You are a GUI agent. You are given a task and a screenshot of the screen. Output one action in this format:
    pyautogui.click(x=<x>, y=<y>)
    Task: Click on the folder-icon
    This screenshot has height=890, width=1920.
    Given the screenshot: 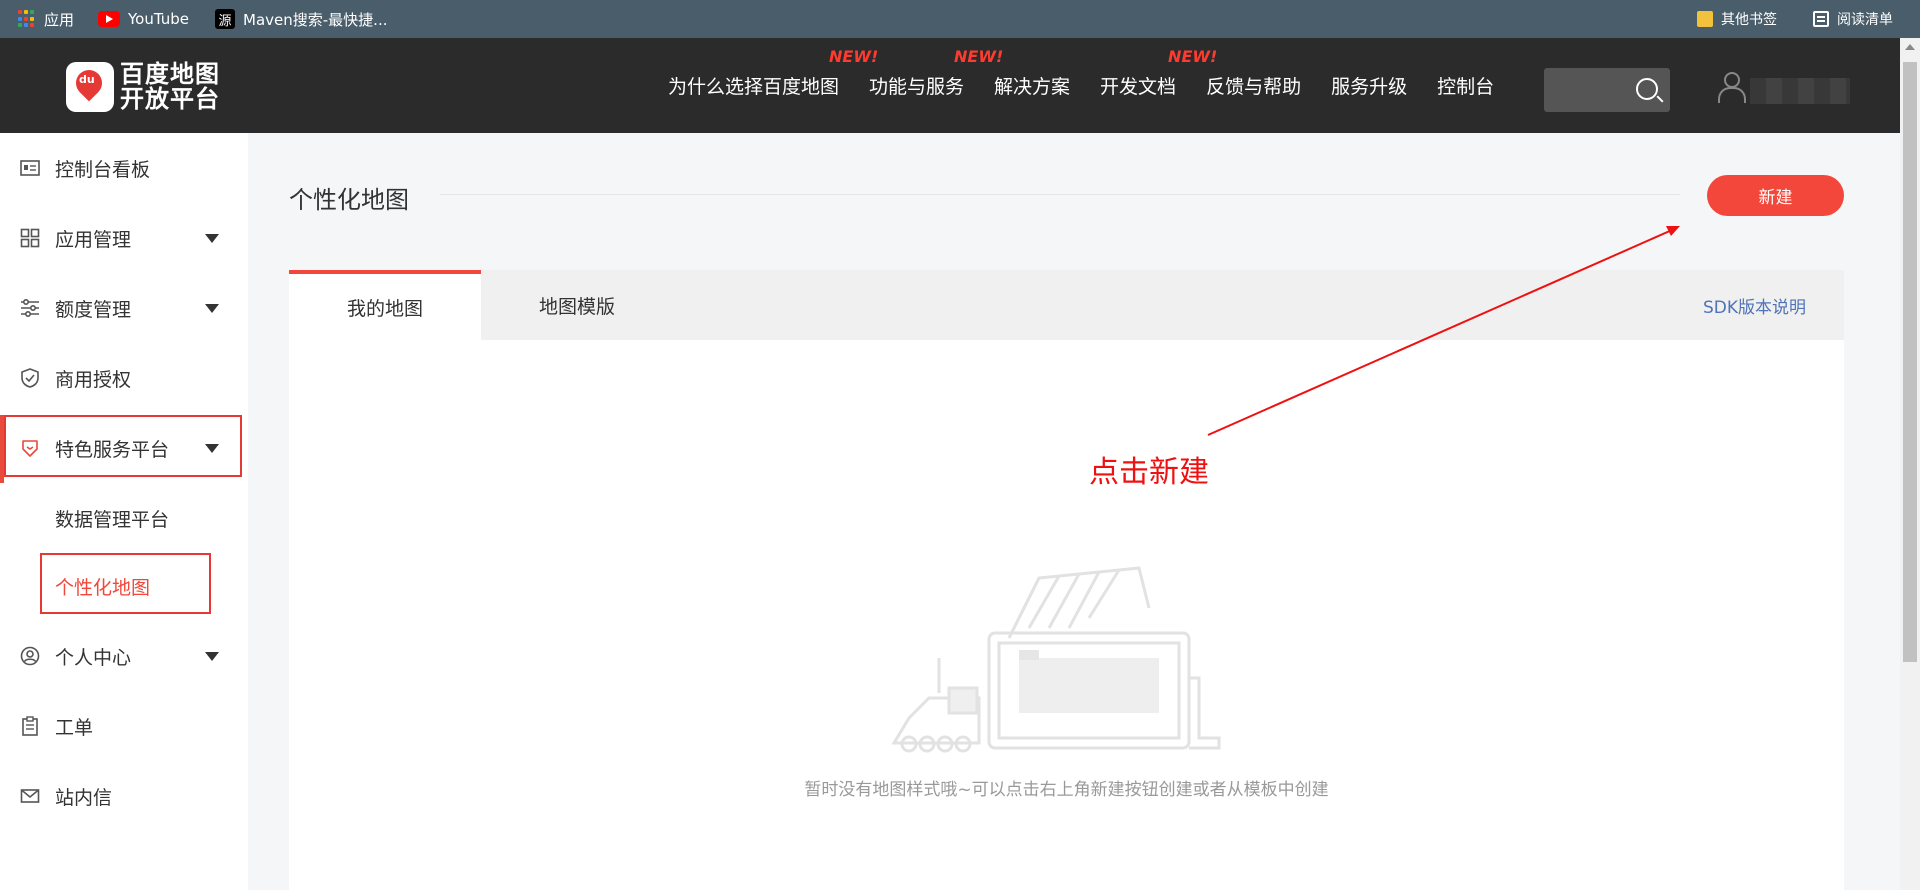 What is the action you would take?
    pyautogui.click(x=1705, y=19)
    